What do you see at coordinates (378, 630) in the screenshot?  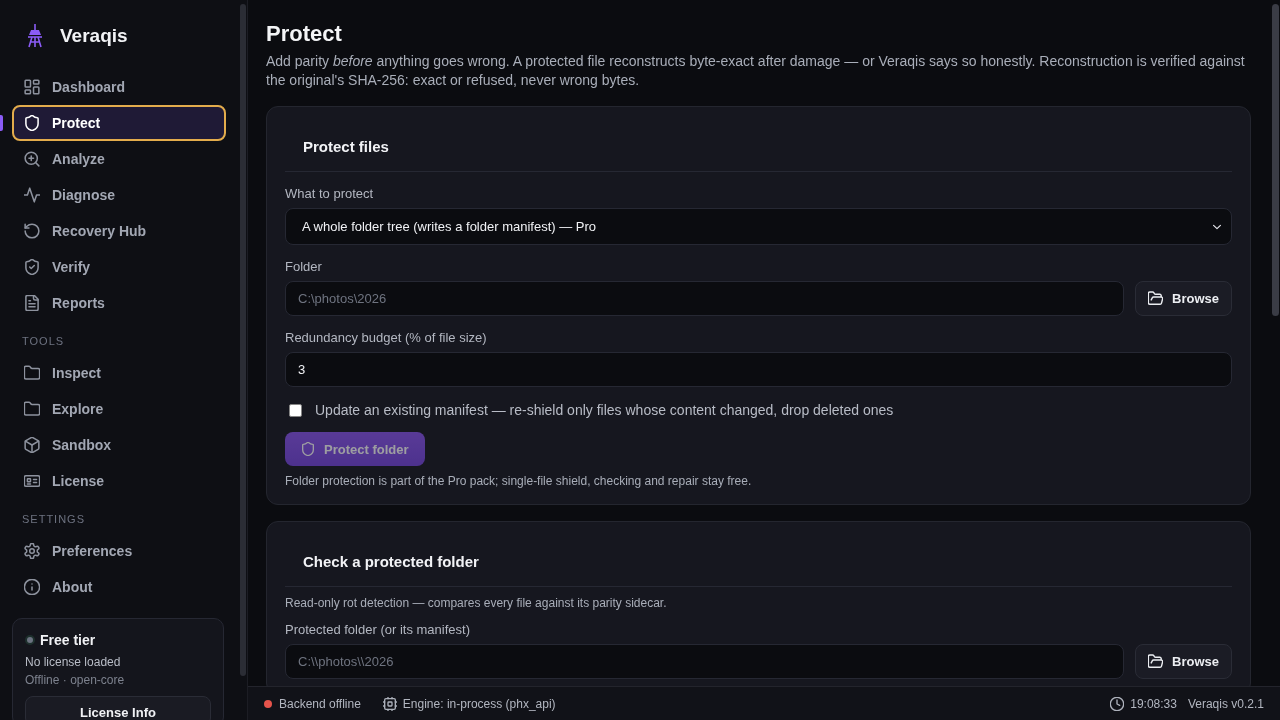 I see `field-label: Protected folder (or its manifest)` at bounding box center [378, 630].